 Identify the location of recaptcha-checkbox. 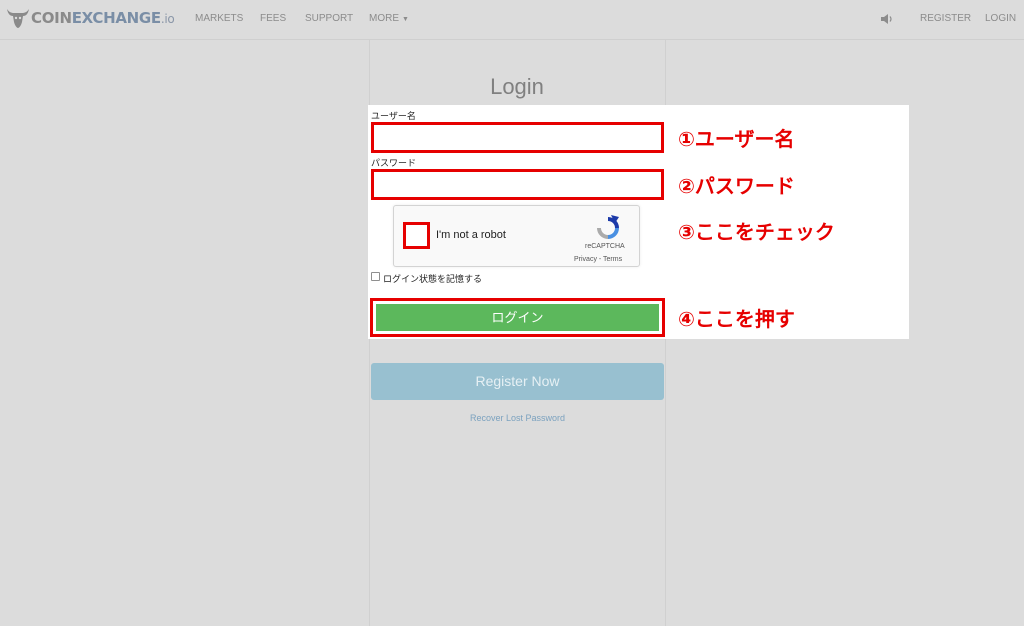
(416, 235).